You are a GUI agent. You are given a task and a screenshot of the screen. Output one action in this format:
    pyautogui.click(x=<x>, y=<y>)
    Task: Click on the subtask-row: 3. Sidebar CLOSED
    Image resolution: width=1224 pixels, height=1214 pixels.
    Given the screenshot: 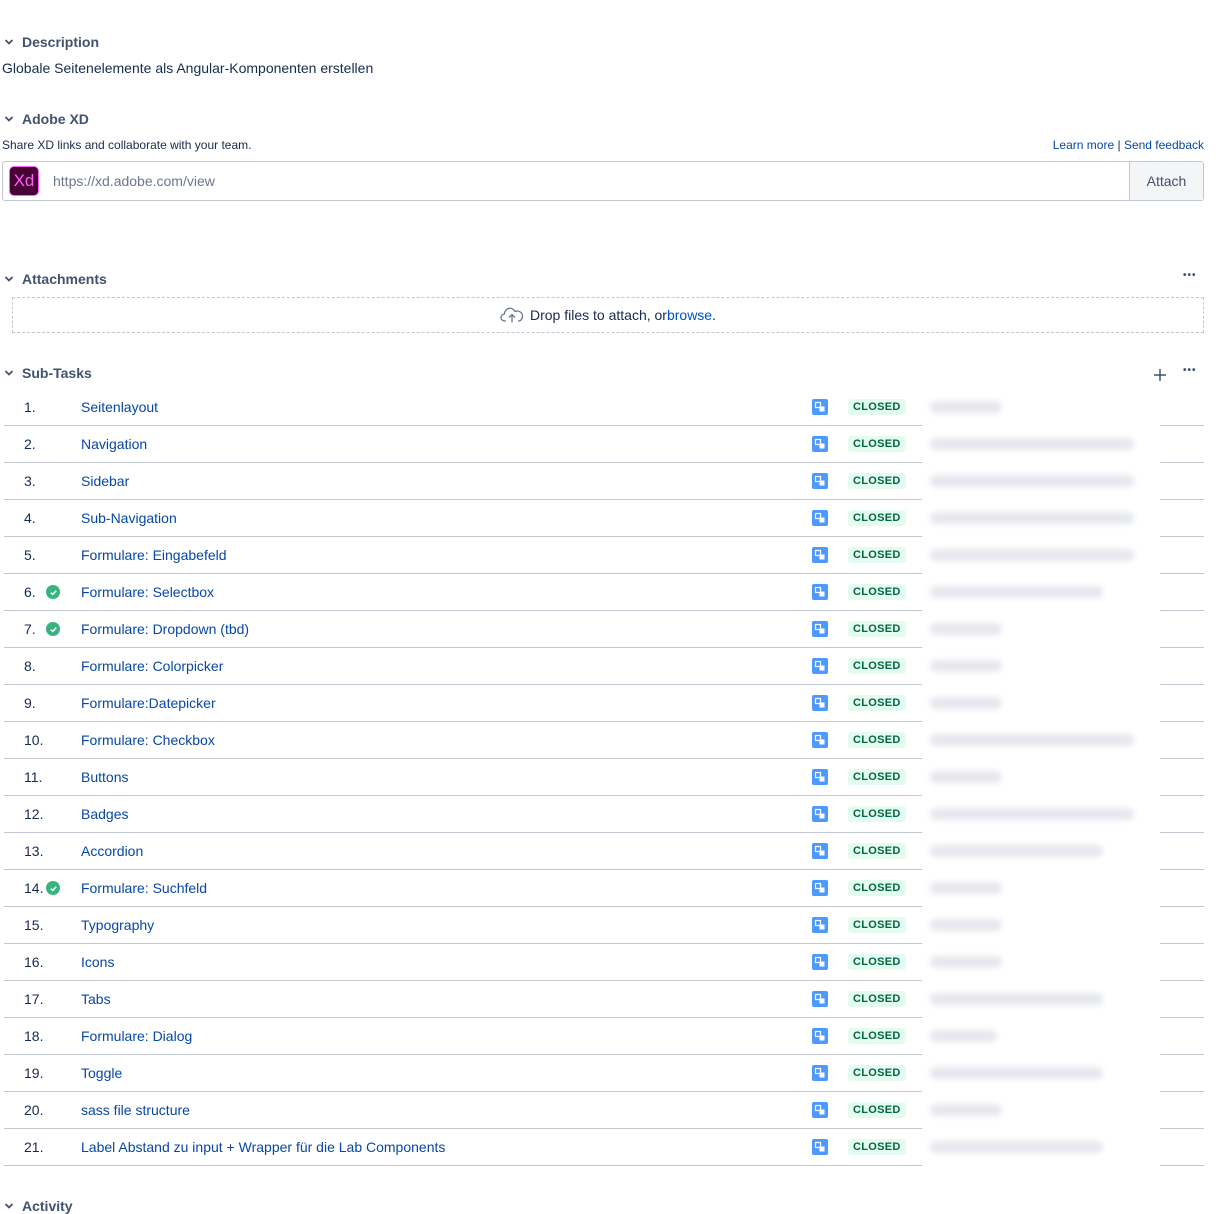 What is the action you would take?
    pyautogui.click(x=604, y=481)
    